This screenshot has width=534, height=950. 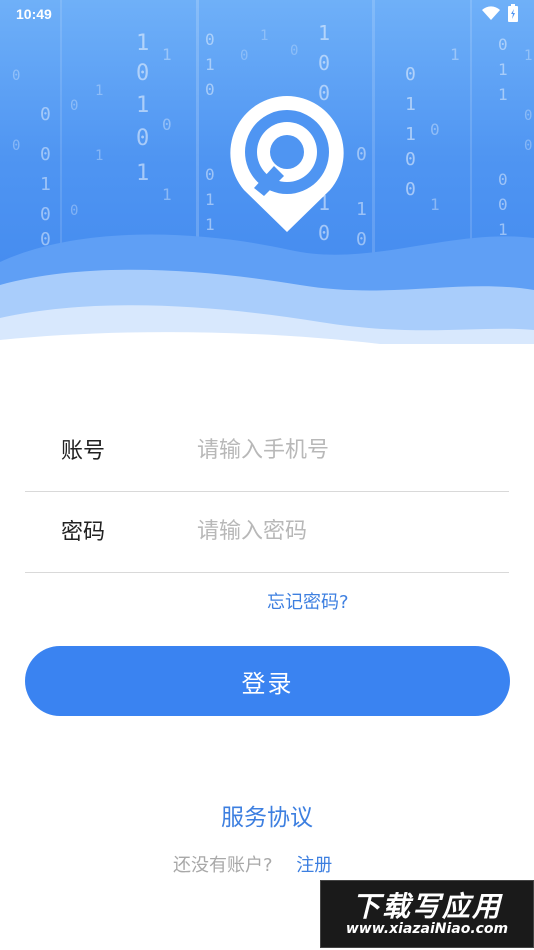 I want to click on watermark-title: 下载写应用, so click(x=426, y=906).